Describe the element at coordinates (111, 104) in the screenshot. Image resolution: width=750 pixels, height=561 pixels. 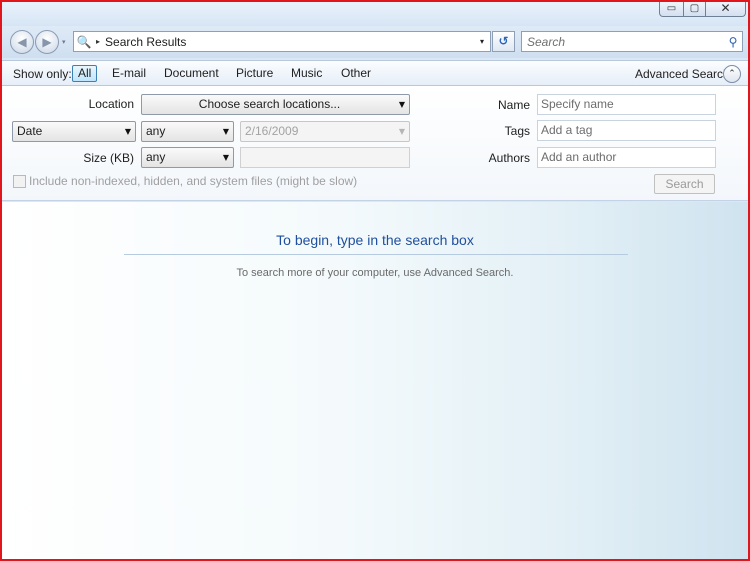
I see `location-label: Location` at that location.